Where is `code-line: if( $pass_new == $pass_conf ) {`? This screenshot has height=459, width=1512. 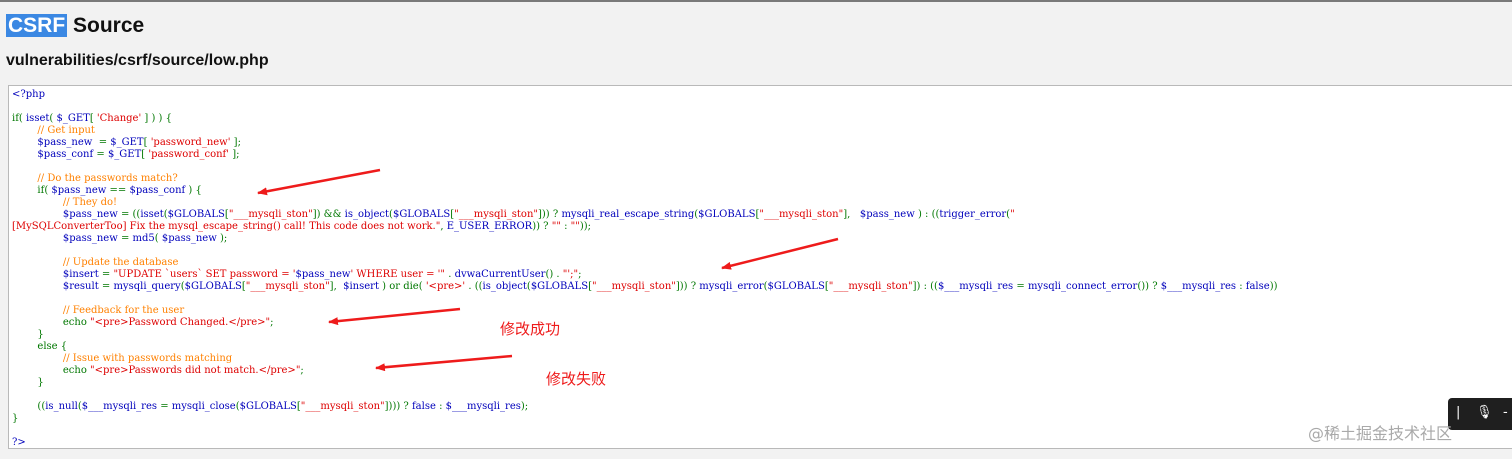 code-line: if( $pass_new == $pass_conf ) { is located at coordinates (106, 191).